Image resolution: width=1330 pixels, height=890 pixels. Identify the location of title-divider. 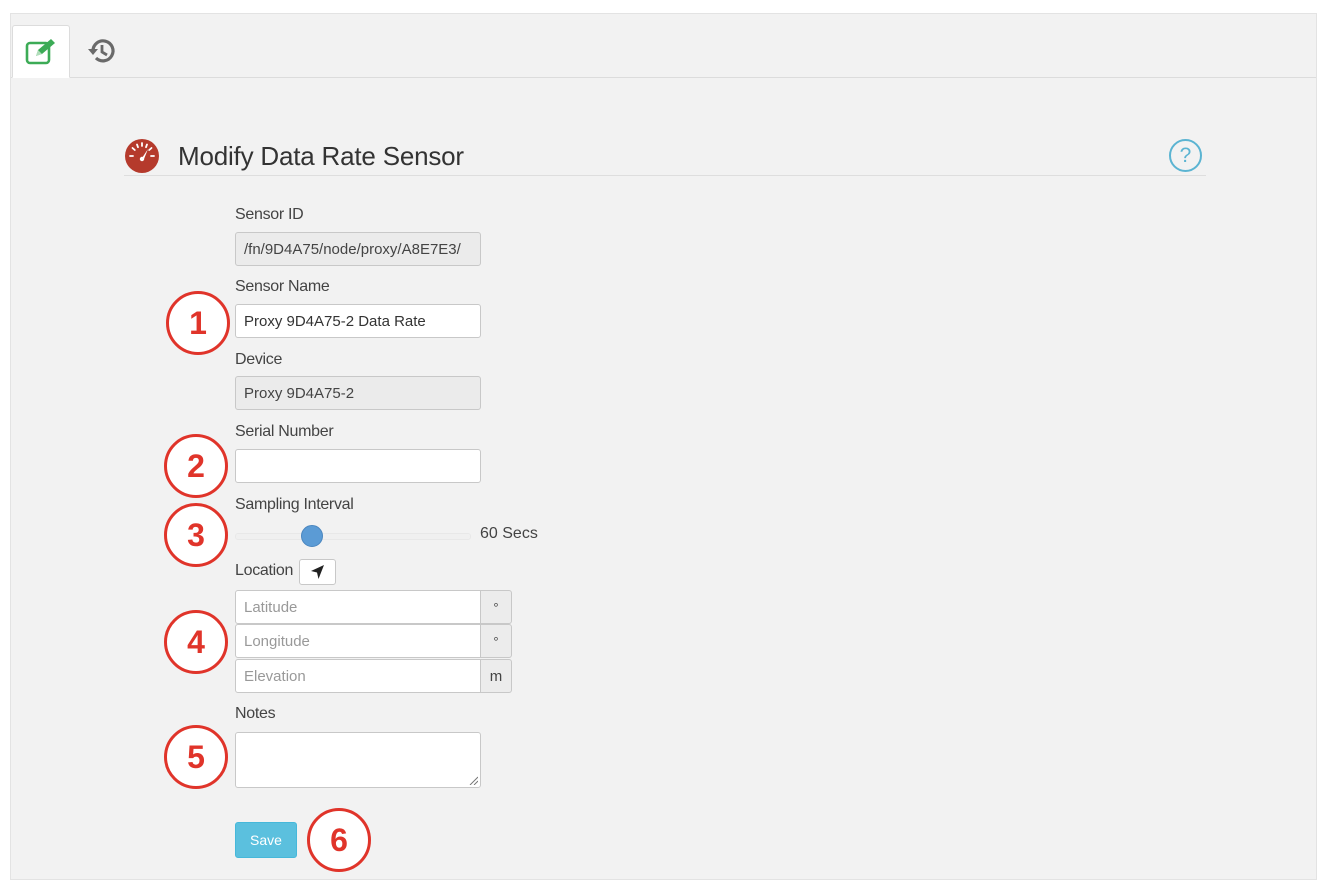
(665, 175).